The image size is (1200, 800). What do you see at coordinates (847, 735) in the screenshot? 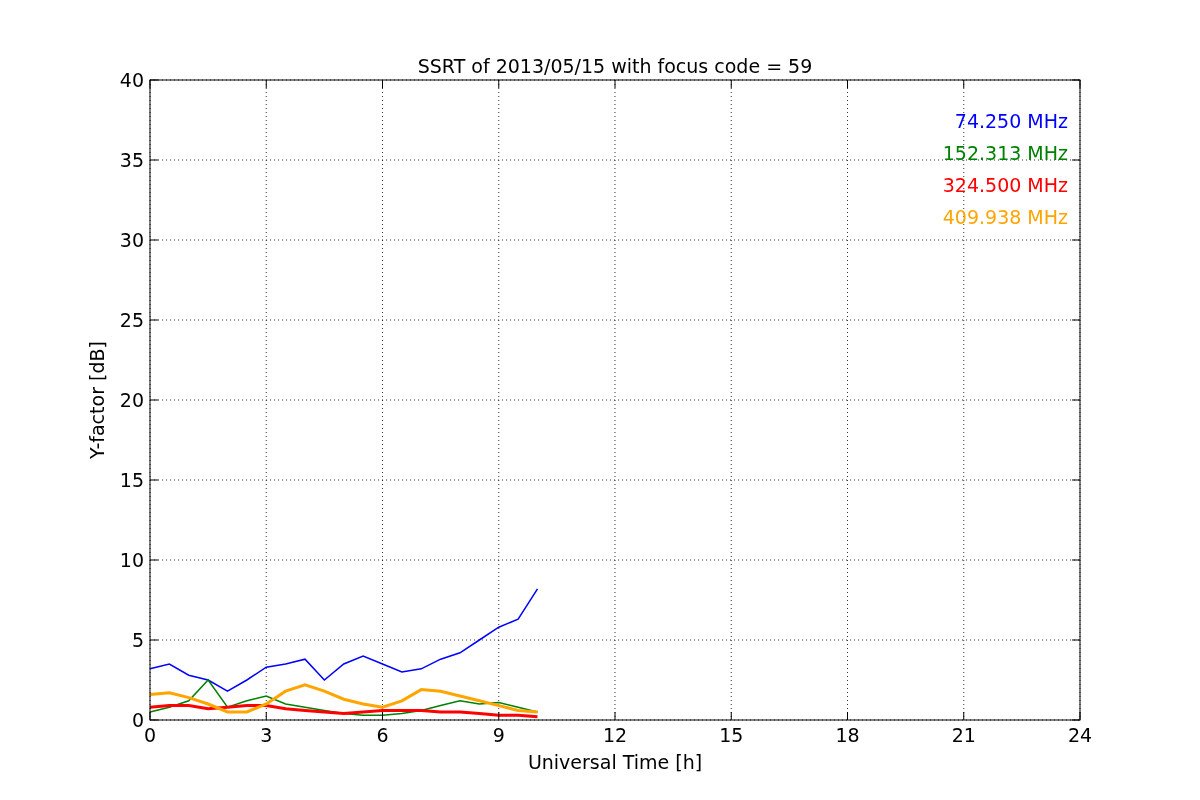
I see `x-tick-label: 18` at bounding box center [847, 735].